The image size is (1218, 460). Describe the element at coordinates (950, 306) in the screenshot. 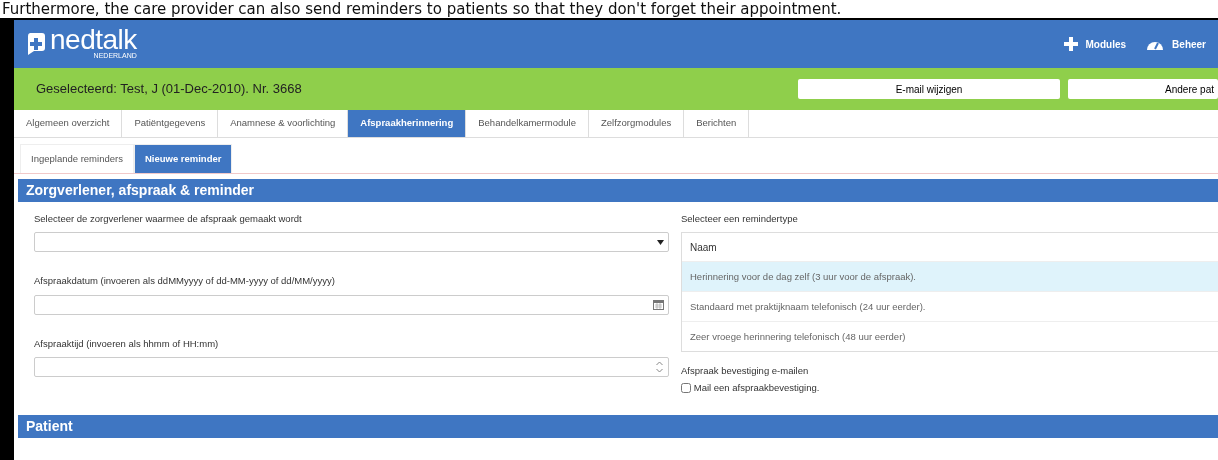

I see `reminder-type-option: Standaard met praktijknaam telefonisch (24 uur eerder).` at that location.